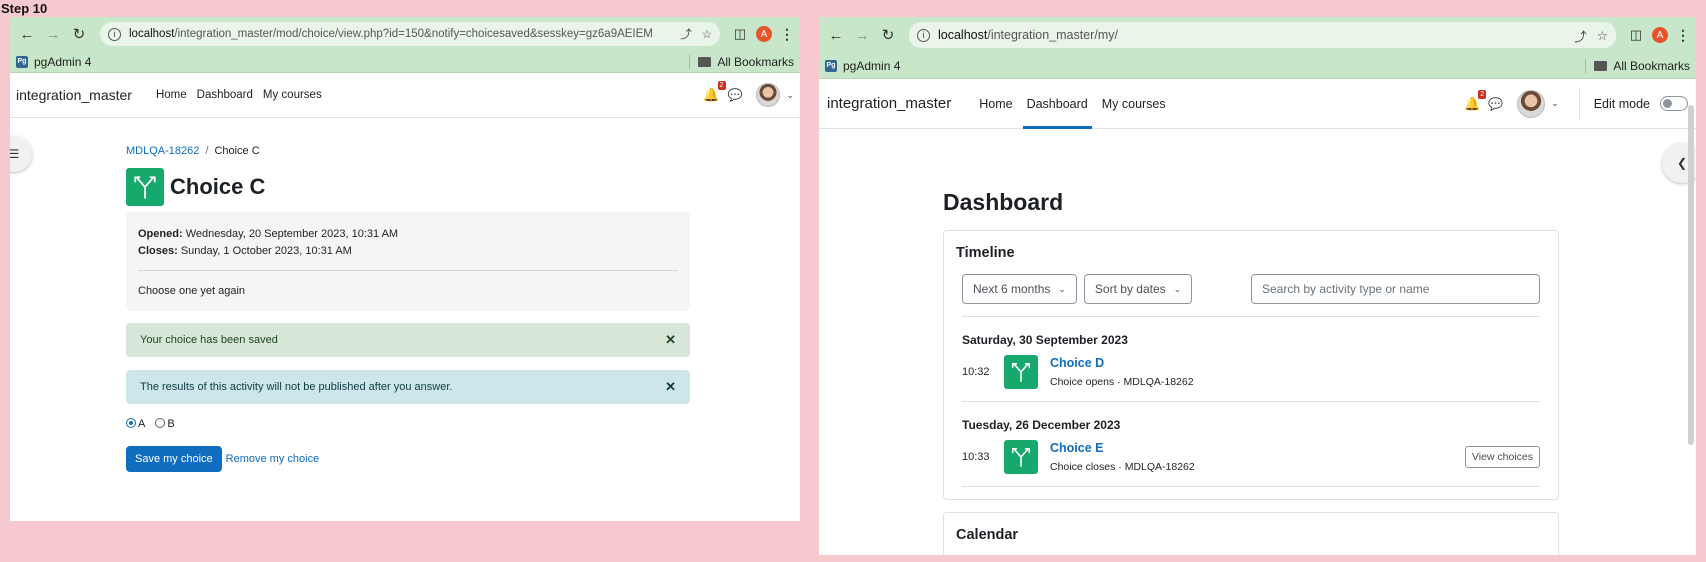  Describe the element at coordinates (1251, 533) in the screenshot. I see `calendar-block: Calendar` at that location.